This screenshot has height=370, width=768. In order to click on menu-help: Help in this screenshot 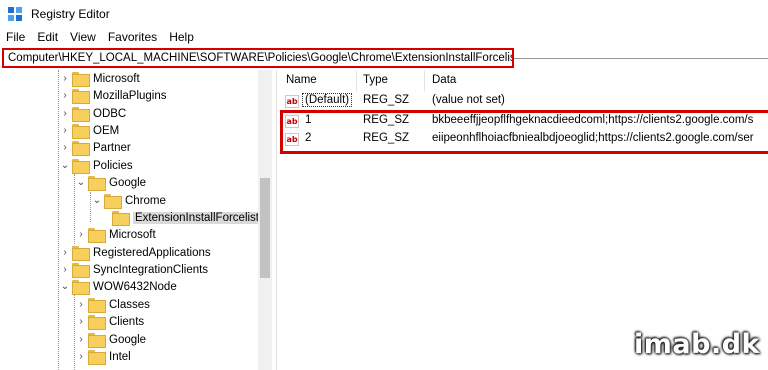, I will do `click(181, 37)`.